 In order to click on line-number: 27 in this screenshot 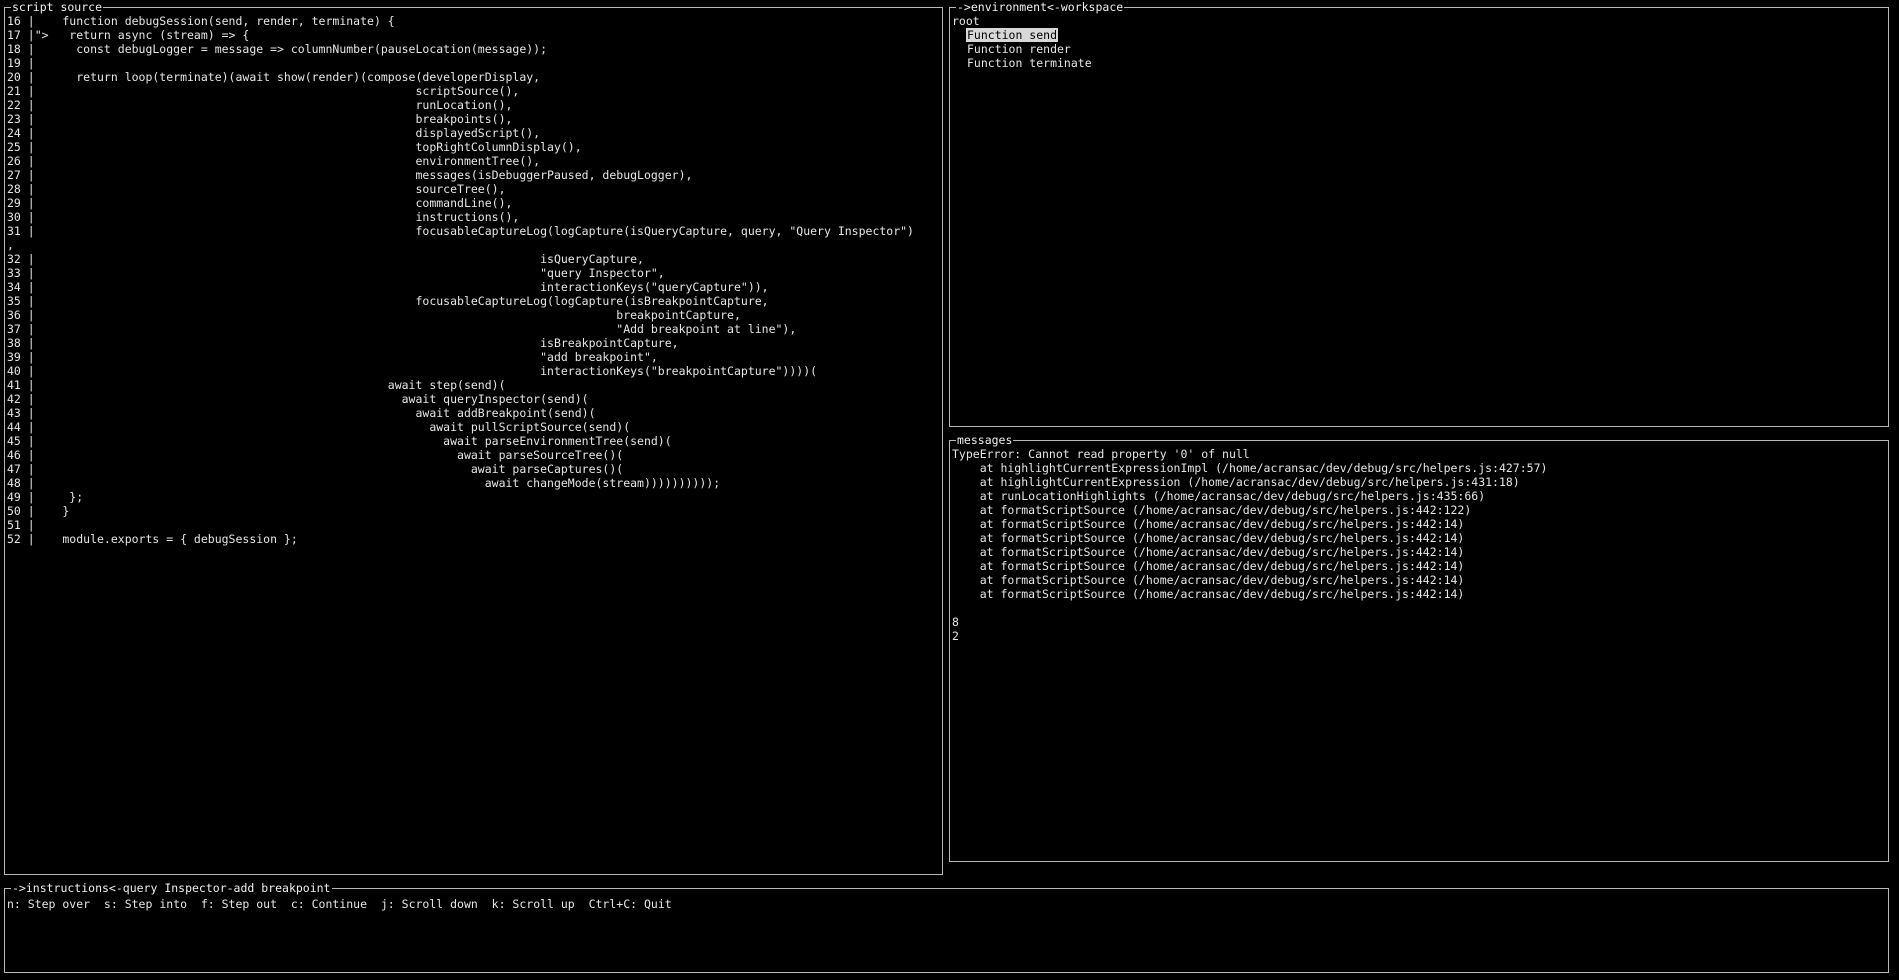, I will do `click(14, 175)`.